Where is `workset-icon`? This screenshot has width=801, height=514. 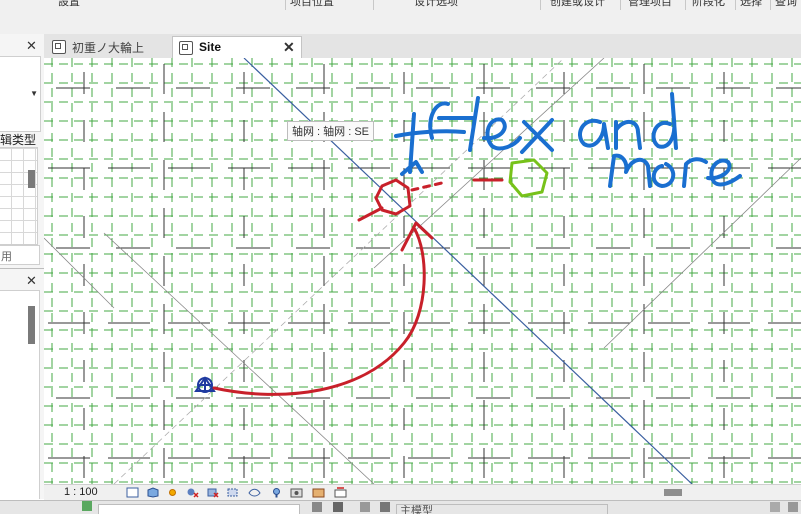
workset-icon is located at coordinates (87, 506).